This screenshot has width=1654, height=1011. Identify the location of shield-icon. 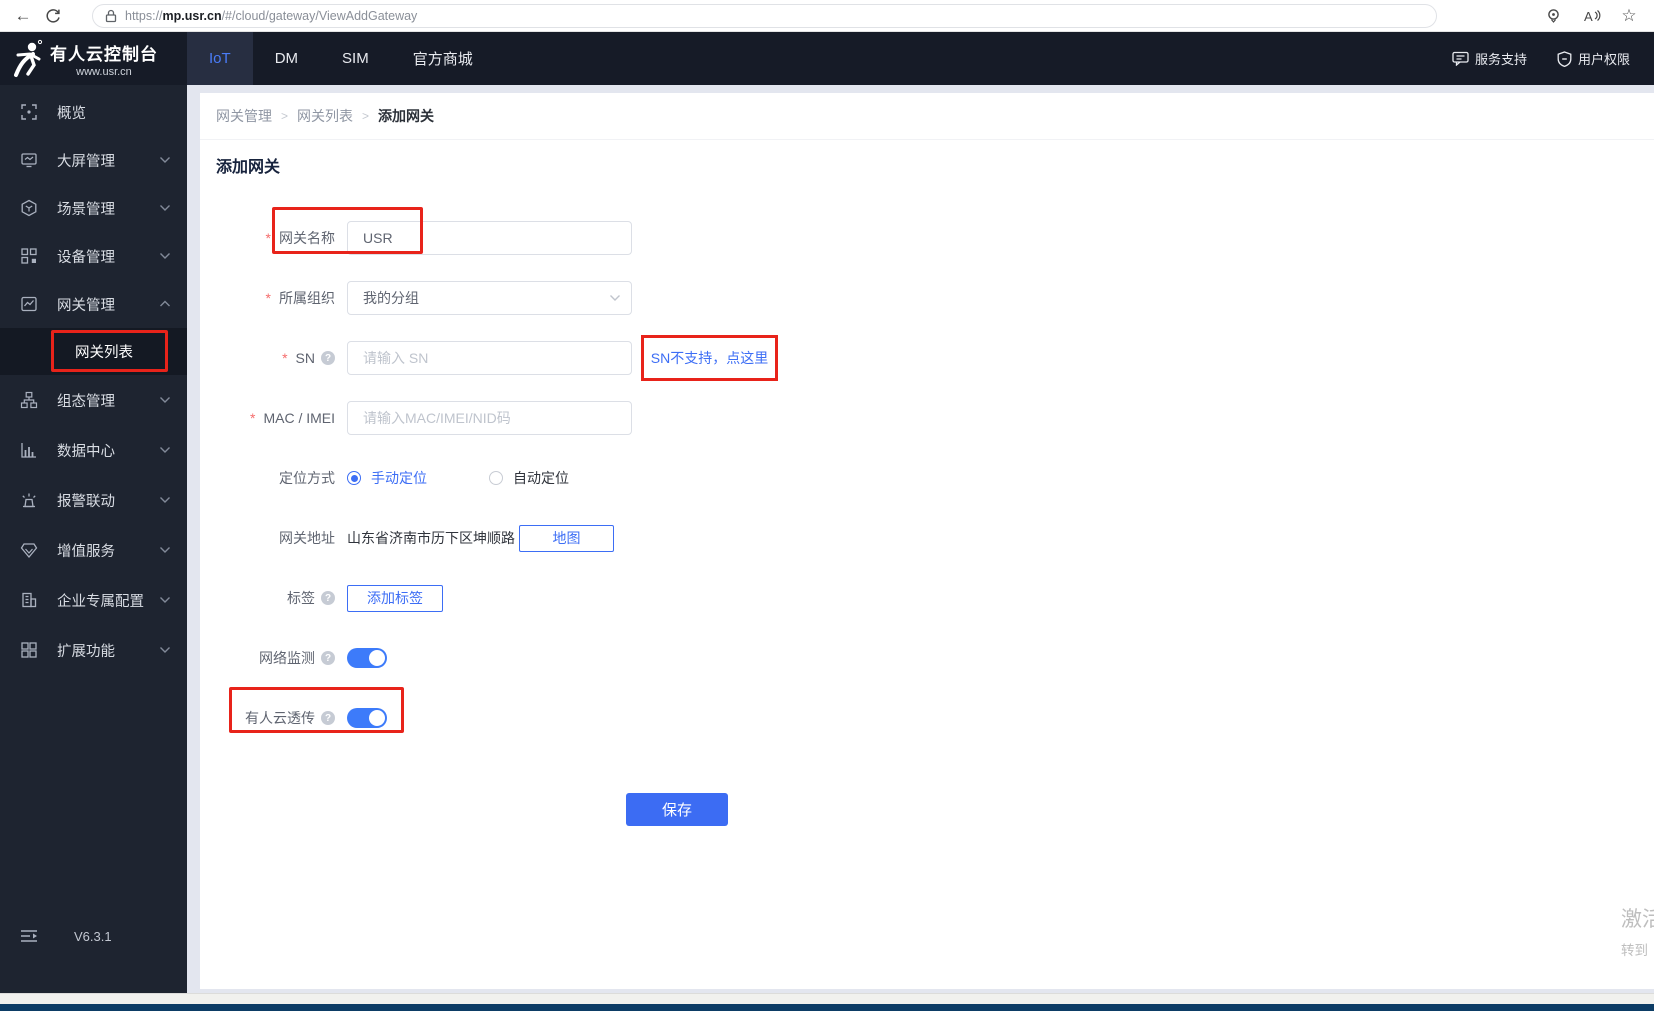
(1564, 58).